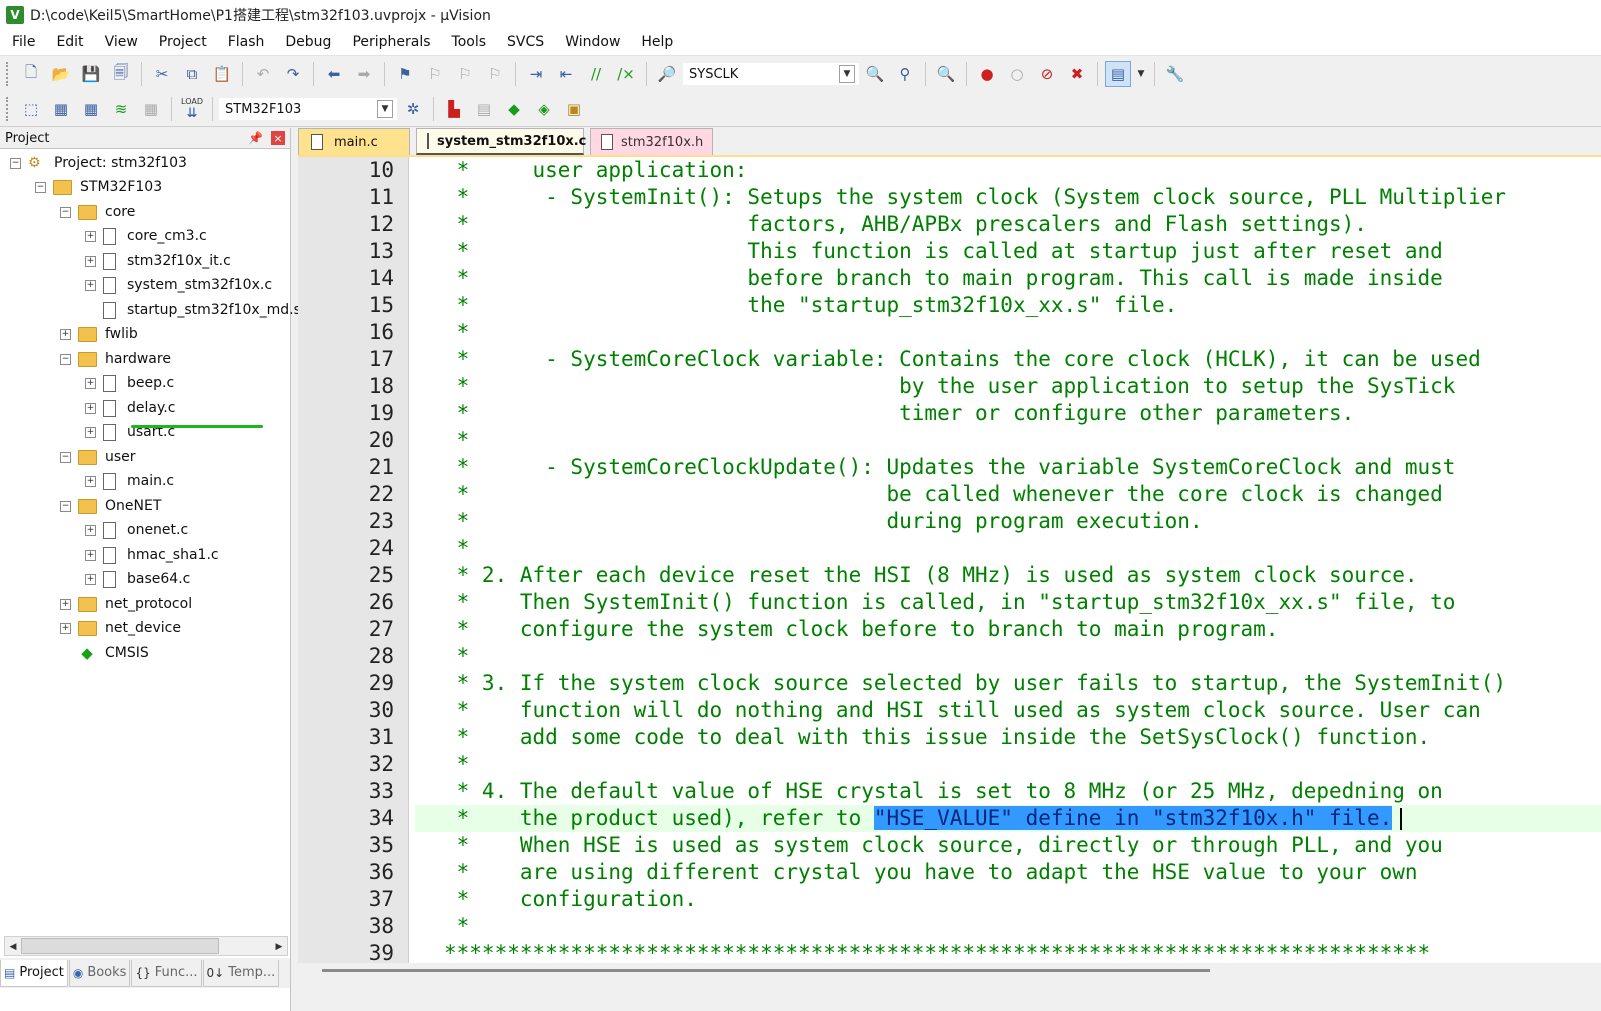 The height and width of the screenshot is (1011, 1601). I want to click on menu-edit: Edit, so click(69, 42).